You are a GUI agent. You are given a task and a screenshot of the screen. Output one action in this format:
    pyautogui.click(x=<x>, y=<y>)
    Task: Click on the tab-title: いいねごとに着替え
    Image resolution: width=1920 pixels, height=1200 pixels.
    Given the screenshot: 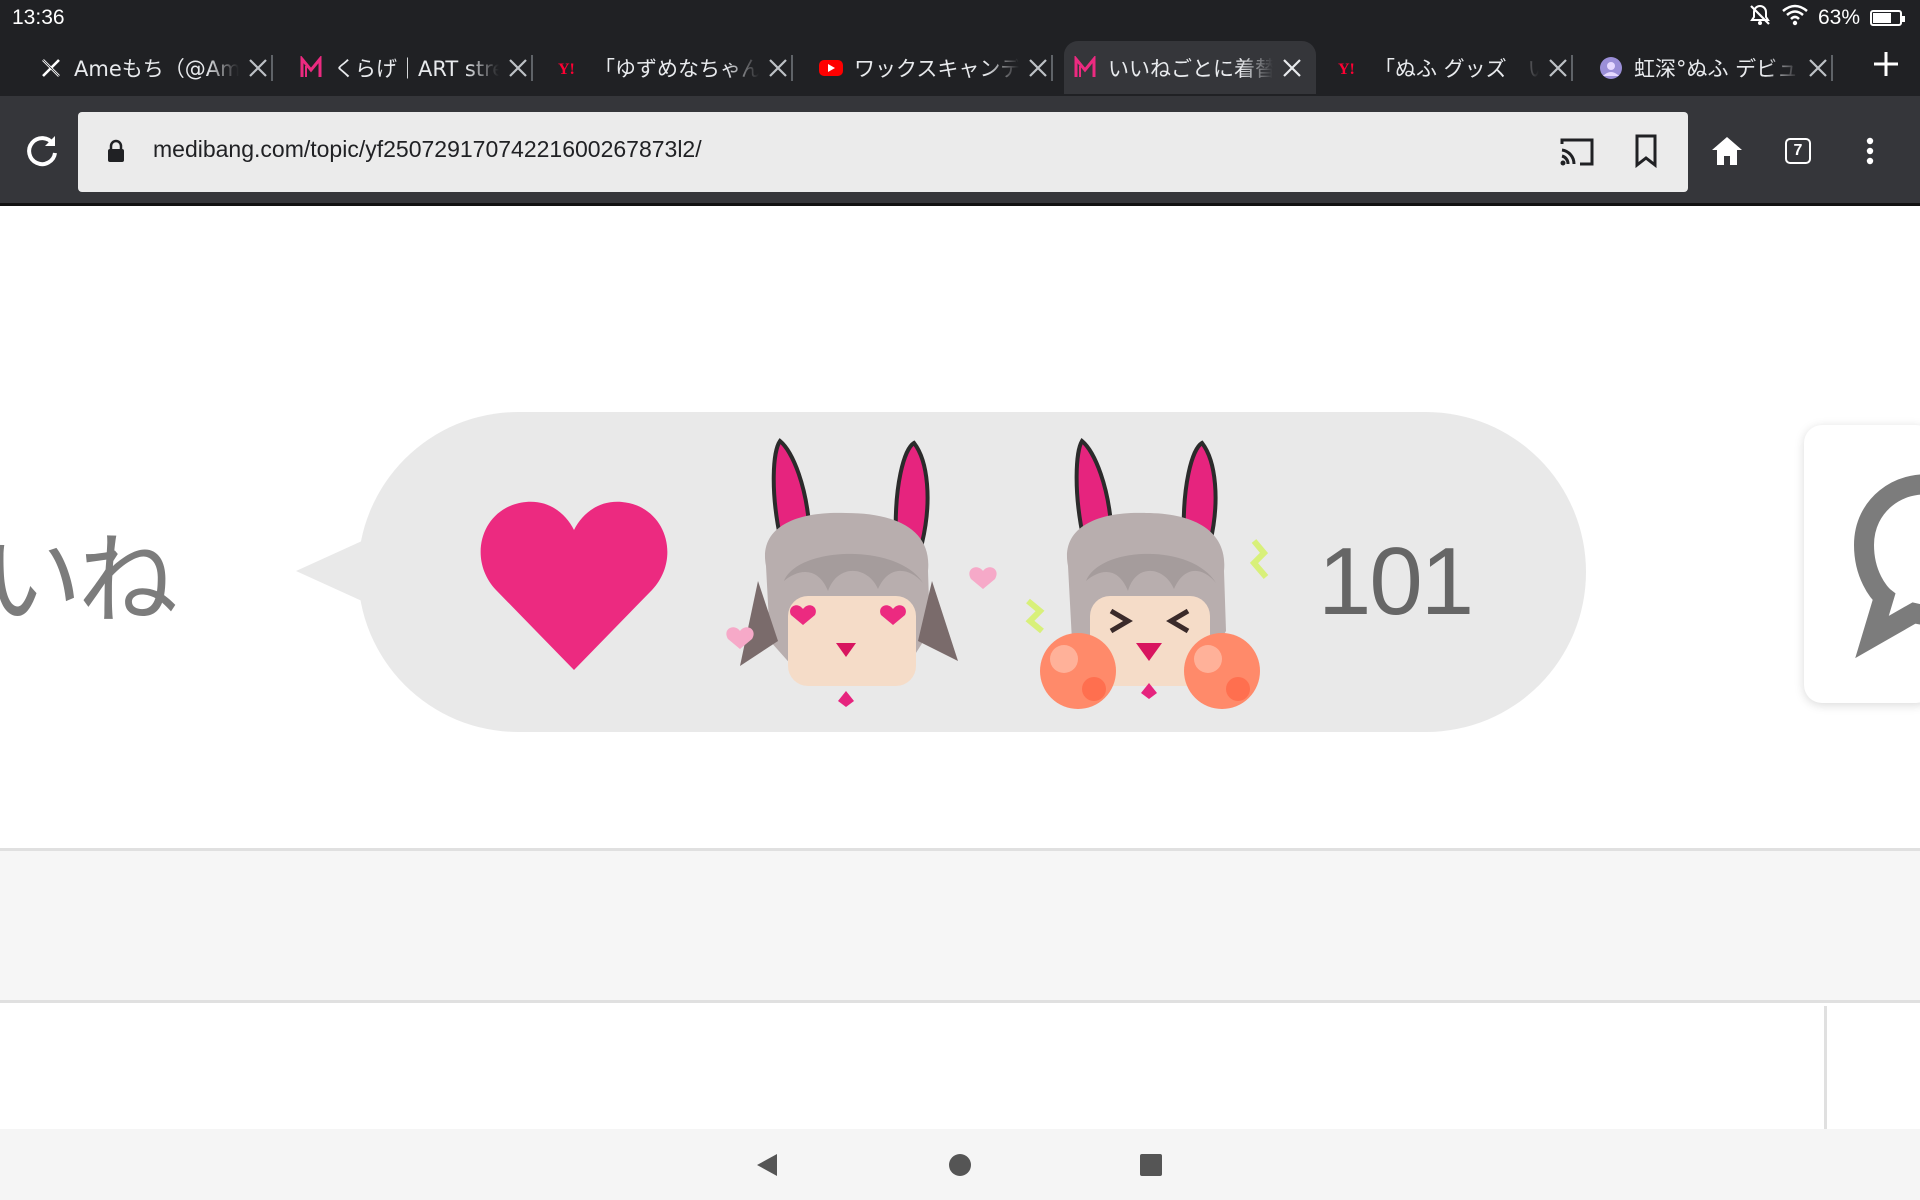 What is the action you would take?
    pyautogui.click(x=1190, y=68)
    